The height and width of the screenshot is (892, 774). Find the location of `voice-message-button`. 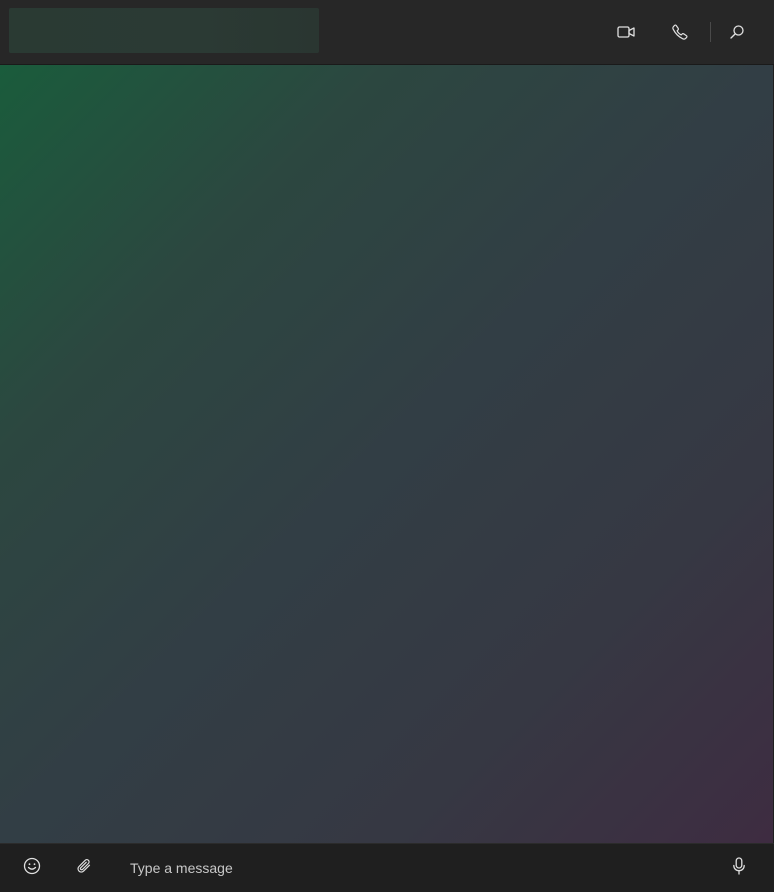

voice-message-button is located at coordinates (739, 868).